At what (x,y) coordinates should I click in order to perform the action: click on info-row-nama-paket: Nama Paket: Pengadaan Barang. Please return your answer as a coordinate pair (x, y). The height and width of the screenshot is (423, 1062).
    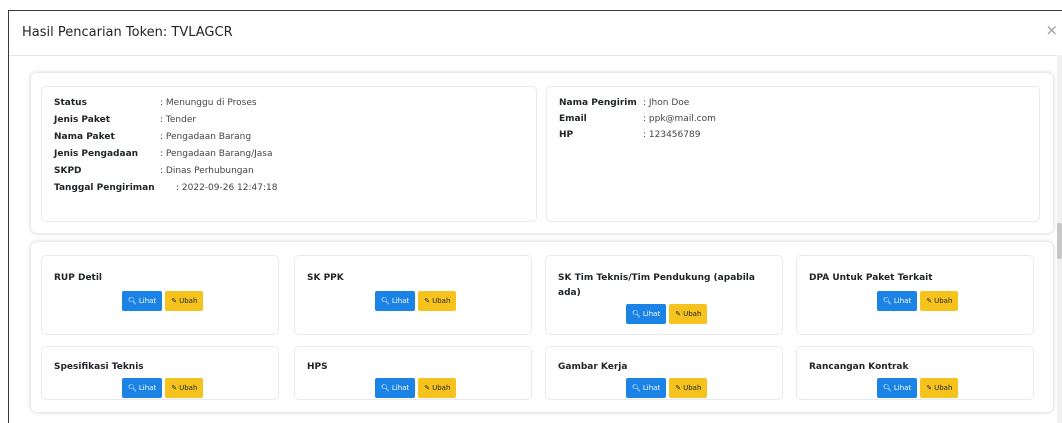
    Looking at the image, I should click on (153, 137).